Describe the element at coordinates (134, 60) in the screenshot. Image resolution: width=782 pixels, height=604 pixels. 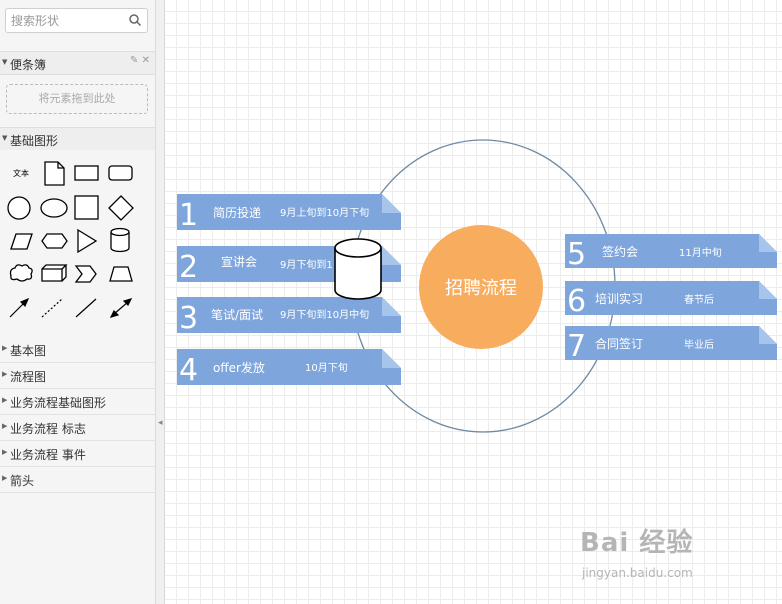
I see `edit-pencil-icon: ✎` at that location.